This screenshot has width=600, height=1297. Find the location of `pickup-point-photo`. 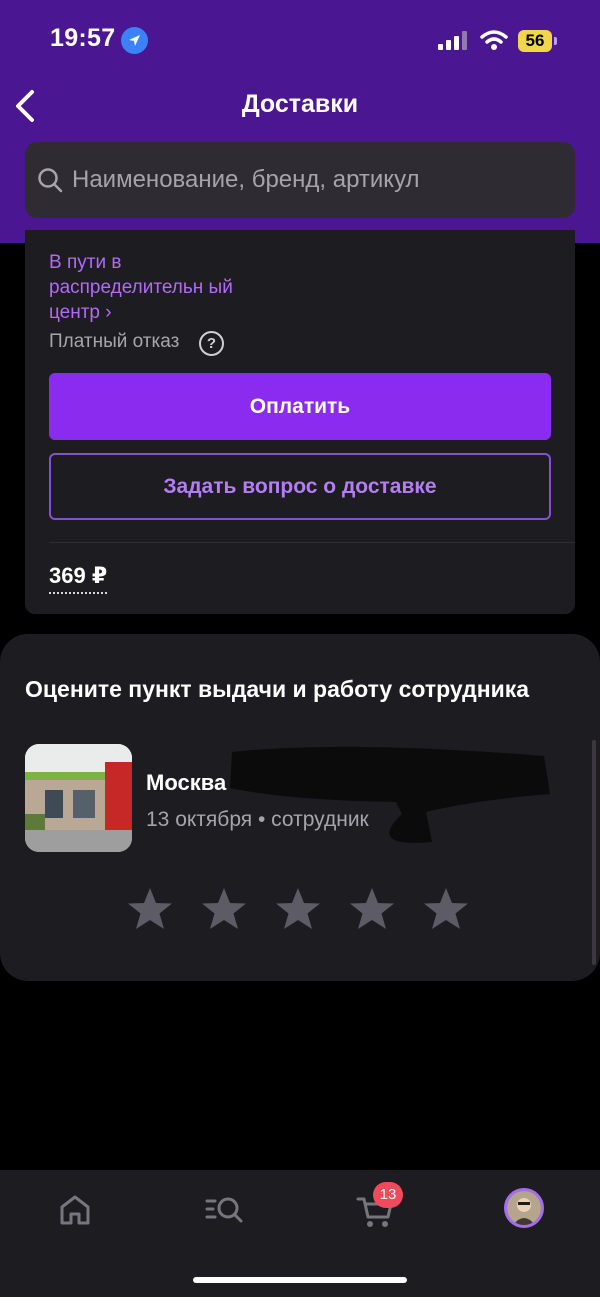

pickup-point-photo is located at coordinates (78, 798).